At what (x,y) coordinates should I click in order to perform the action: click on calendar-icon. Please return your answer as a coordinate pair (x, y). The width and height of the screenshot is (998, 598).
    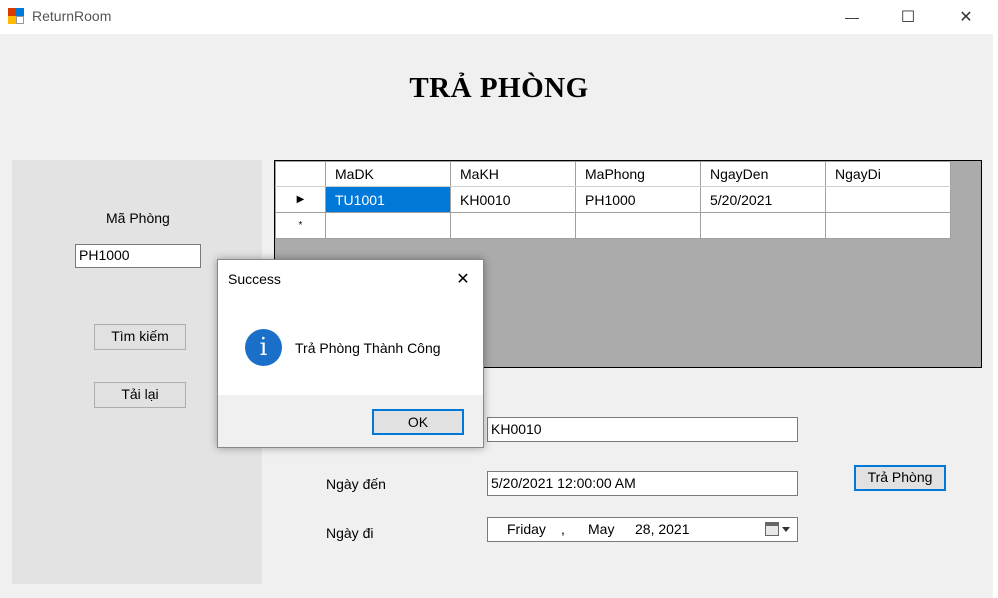
    Looking at the image, I should click on (772, 529).